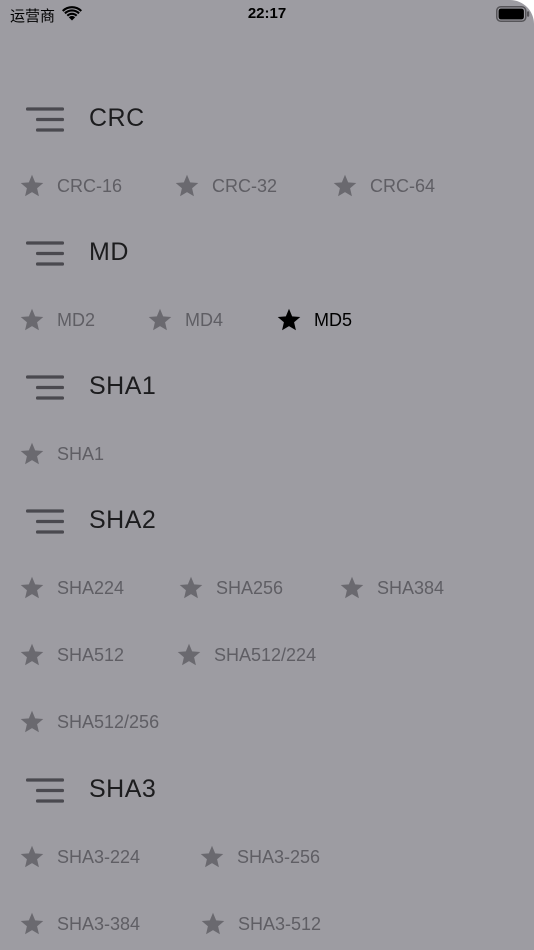  I want to click on algorithm-option-label: SHA224, so click(91, 587).